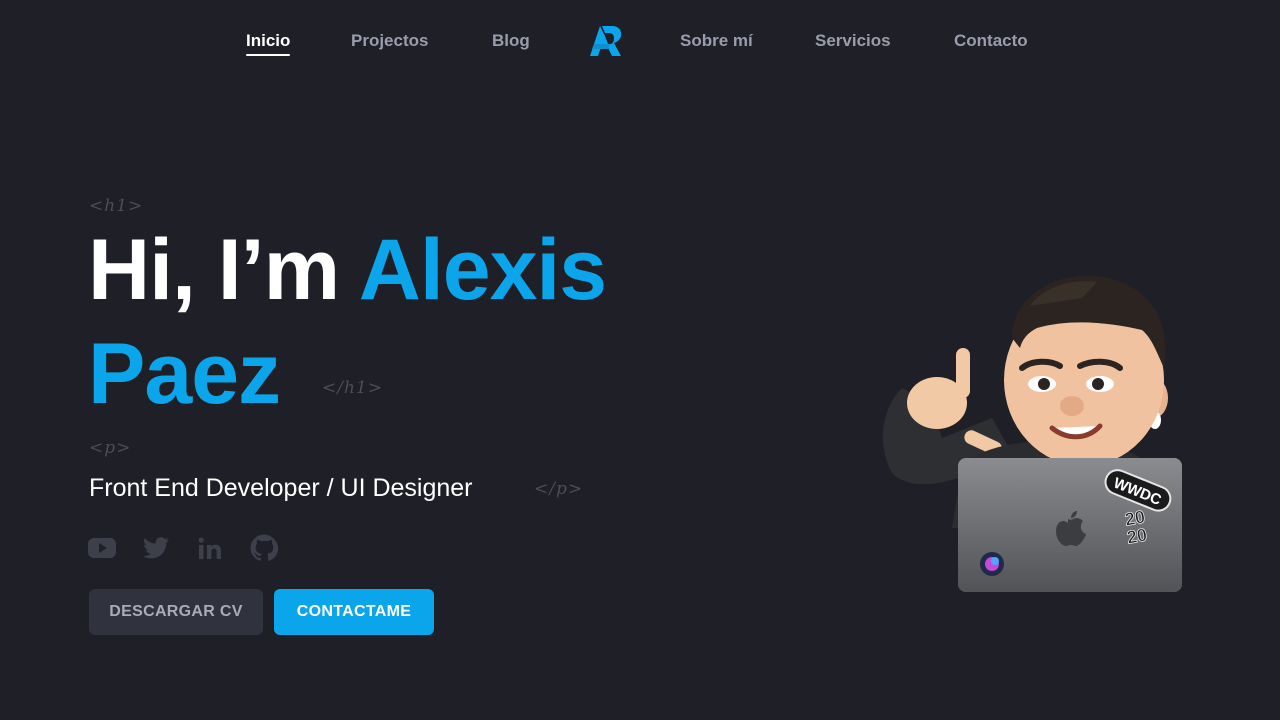  What do you see at coordinates (281, 488) in the screenshot?
I see `hero-subtitle: Front End Developer / UI Designer` at bounding box center [281, 488].